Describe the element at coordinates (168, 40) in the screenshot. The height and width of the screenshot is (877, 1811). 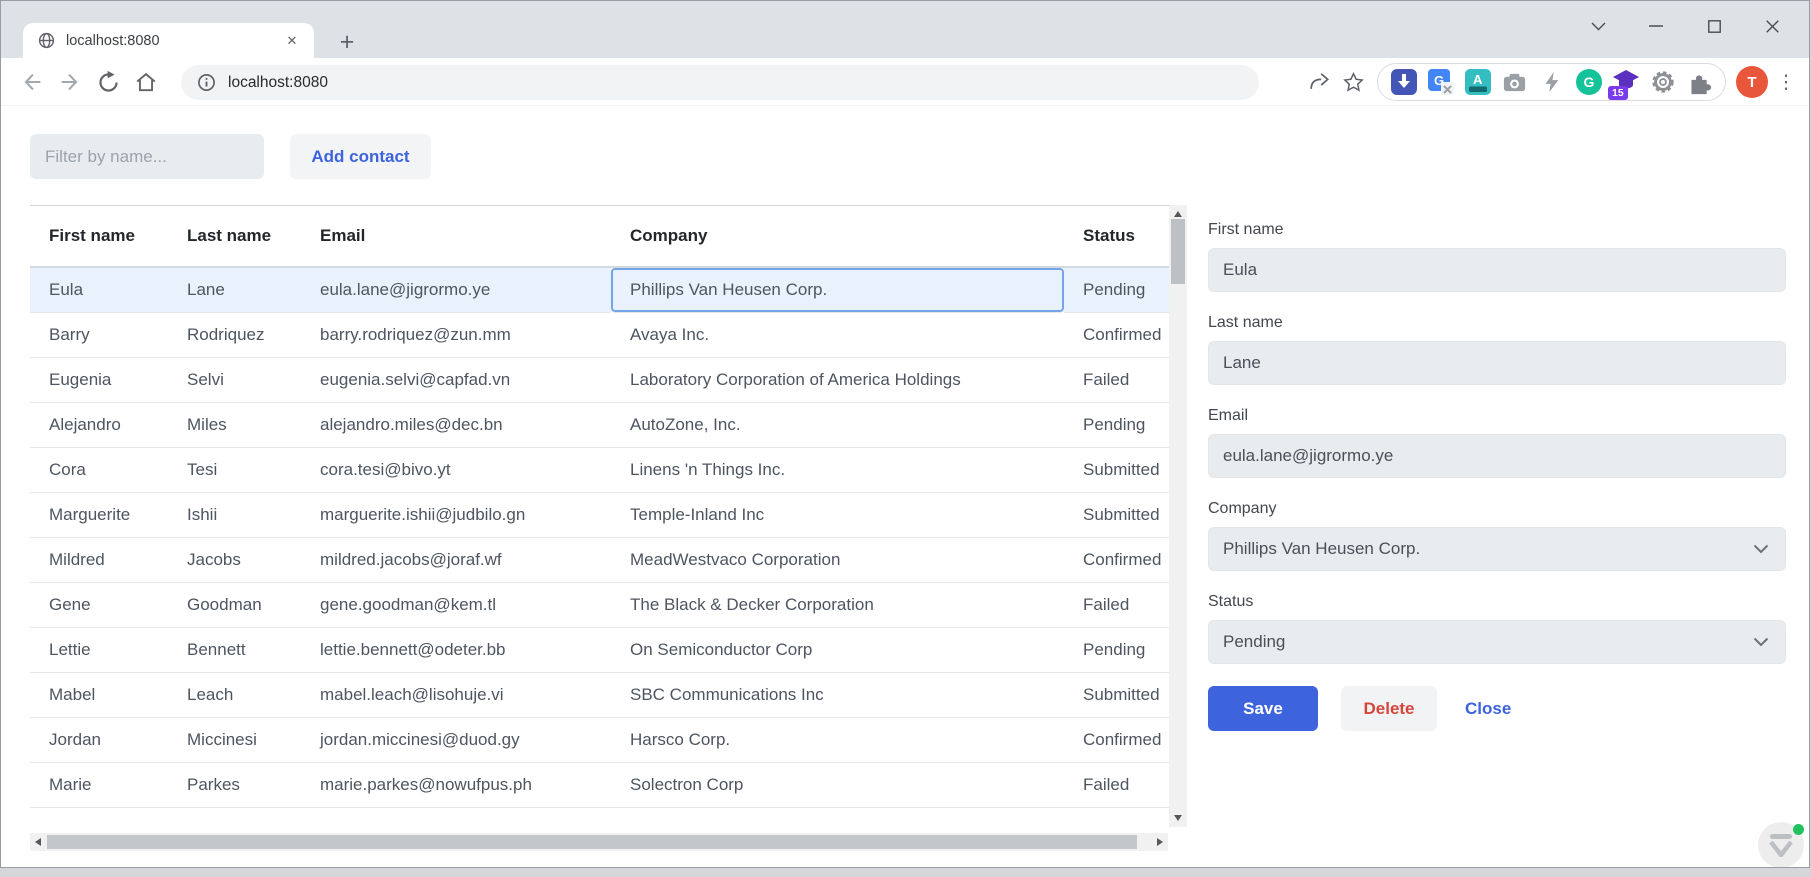
I see `browser-tab: localhost:8080 ✕` at that location.